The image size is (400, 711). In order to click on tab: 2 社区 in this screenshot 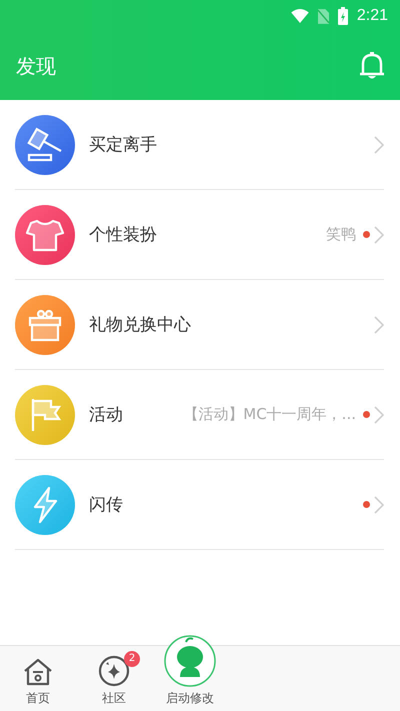, I will do `click(114, 678)`.